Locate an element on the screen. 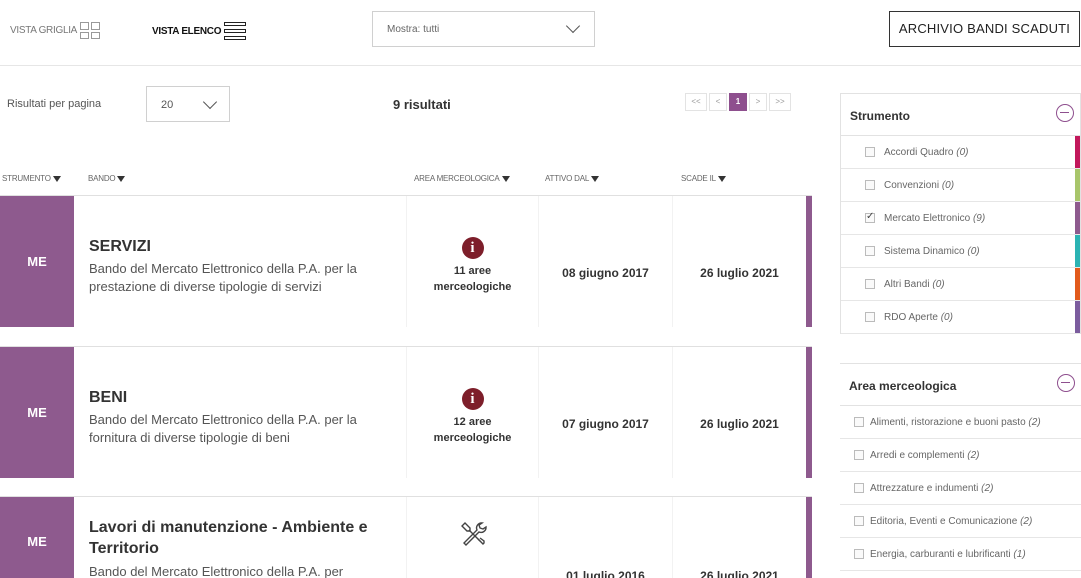 The height and width of the screenshot is (578, 1081). end-date: 26 luglio 2021 is located at coordinates (739, 424).